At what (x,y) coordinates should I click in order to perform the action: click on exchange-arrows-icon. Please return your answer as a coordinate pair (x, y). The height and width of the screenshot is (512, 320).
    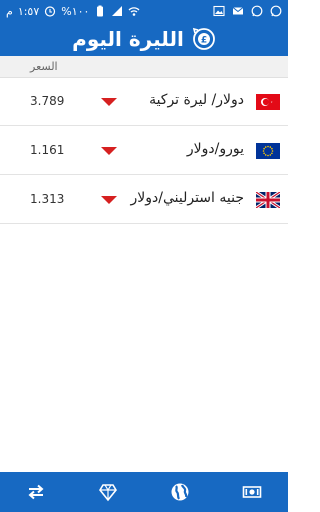
    Looking at the image, I should click on (36, 492).